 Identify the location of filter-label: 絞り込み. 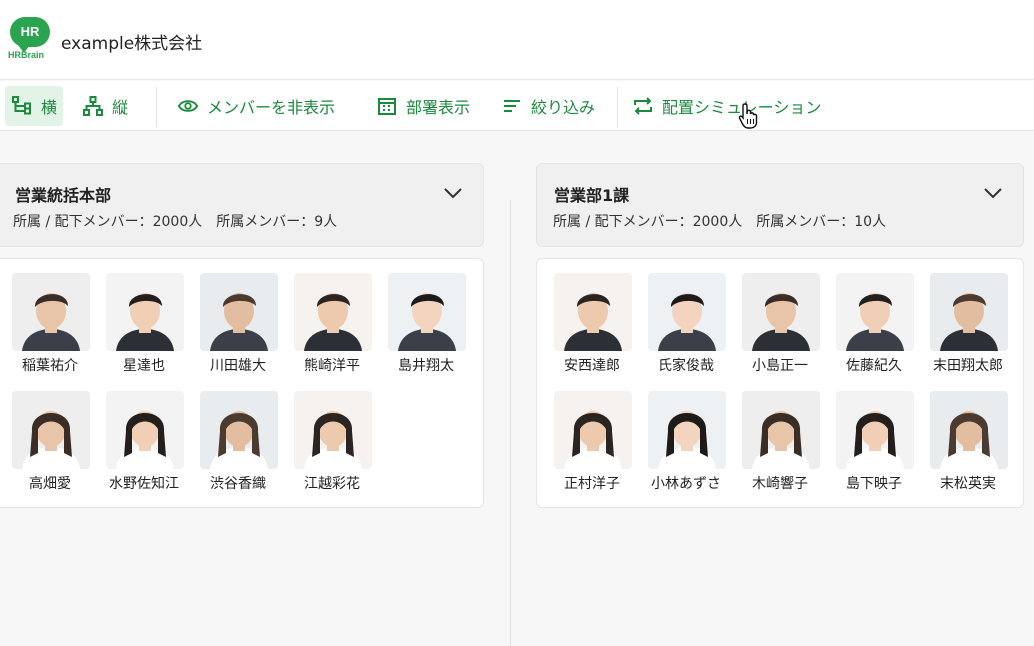
(563, 107).